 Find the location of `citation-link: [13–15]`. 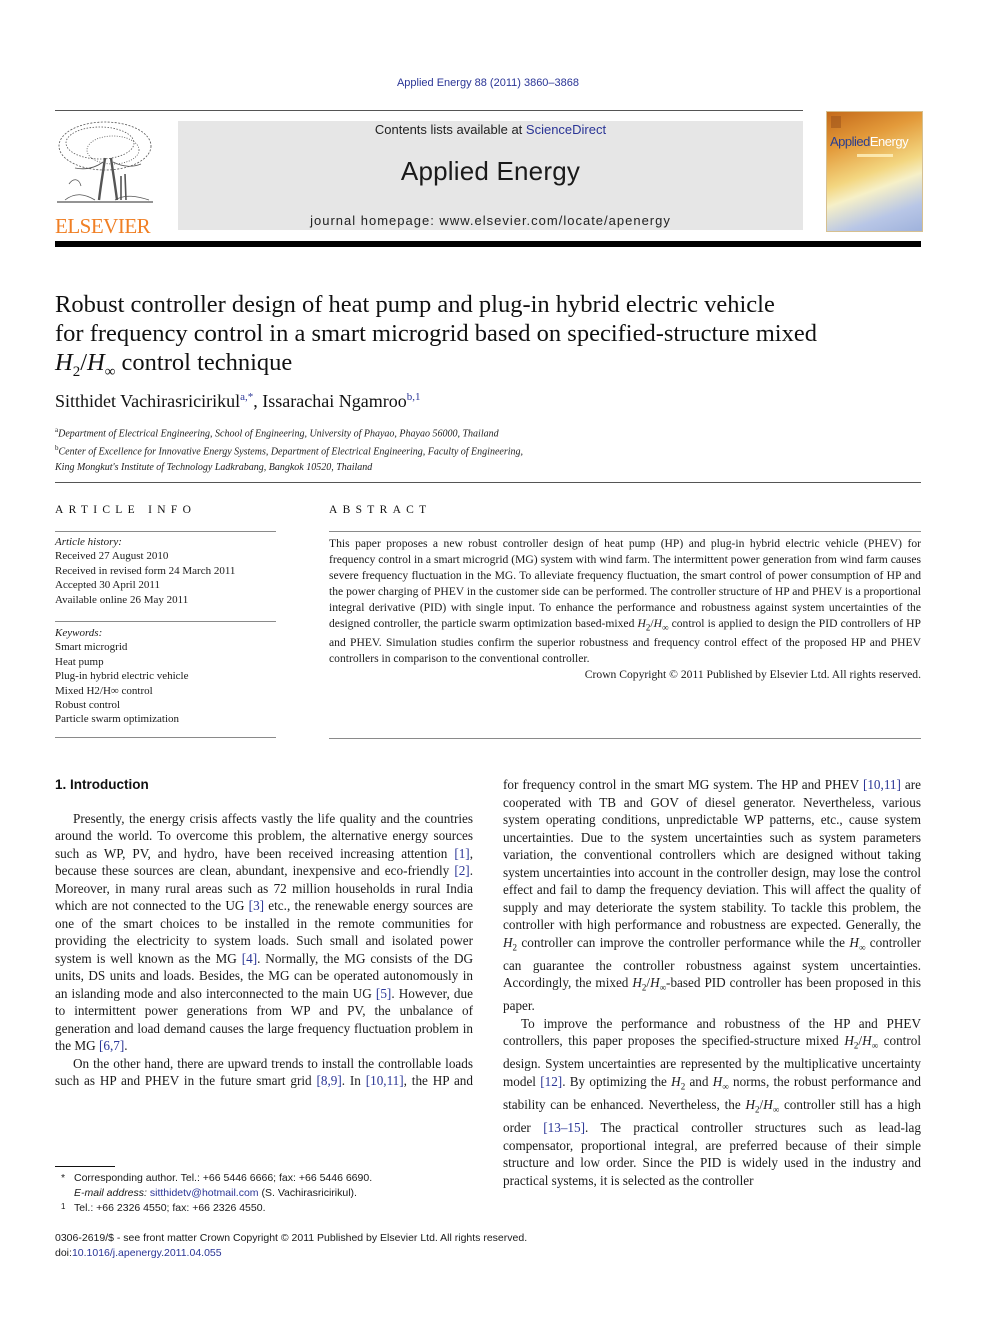

citation-link: [13–15] is located at coordinates (564, 1127).